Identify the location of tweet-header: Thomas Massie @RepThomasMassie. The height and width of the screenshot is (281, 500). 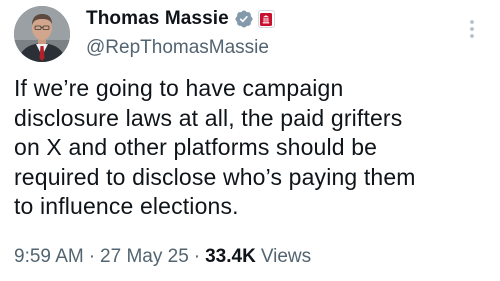
(266, 33).